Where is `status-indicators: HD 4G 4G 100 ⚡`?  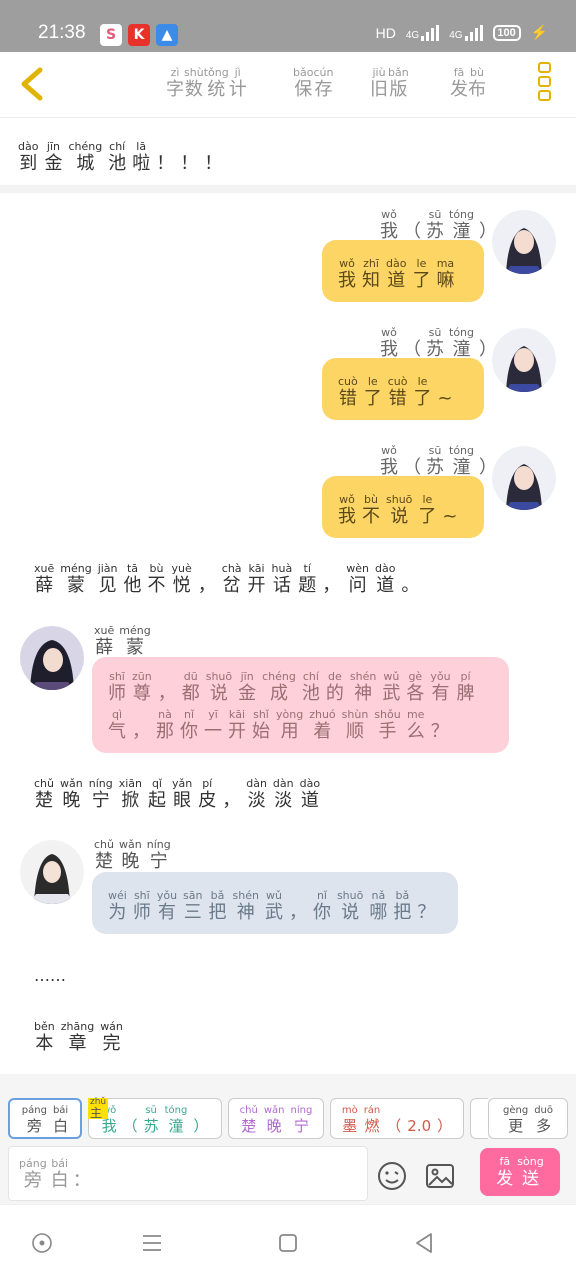
status-indicators: HD 4G 4G 100 ⚡ is located at coordinates (462, 32).